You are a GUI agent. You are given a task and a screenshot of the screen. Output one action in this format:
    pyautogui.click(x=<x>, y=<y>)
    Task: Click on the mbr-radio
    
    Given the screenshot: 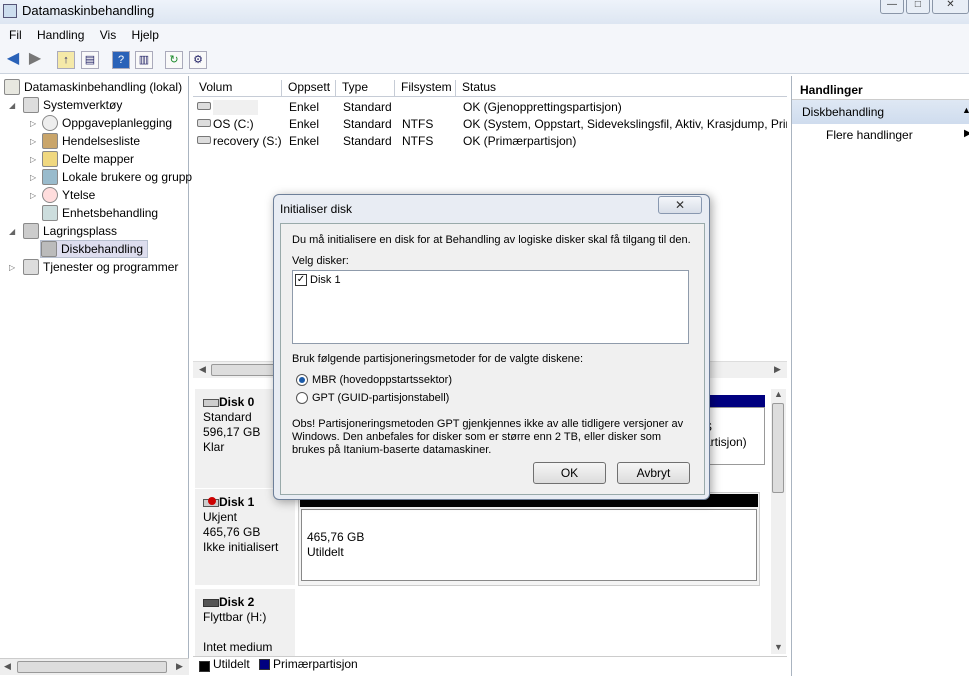 What is the action you would take?
    pyautogui.click(x=302, y=380)
    